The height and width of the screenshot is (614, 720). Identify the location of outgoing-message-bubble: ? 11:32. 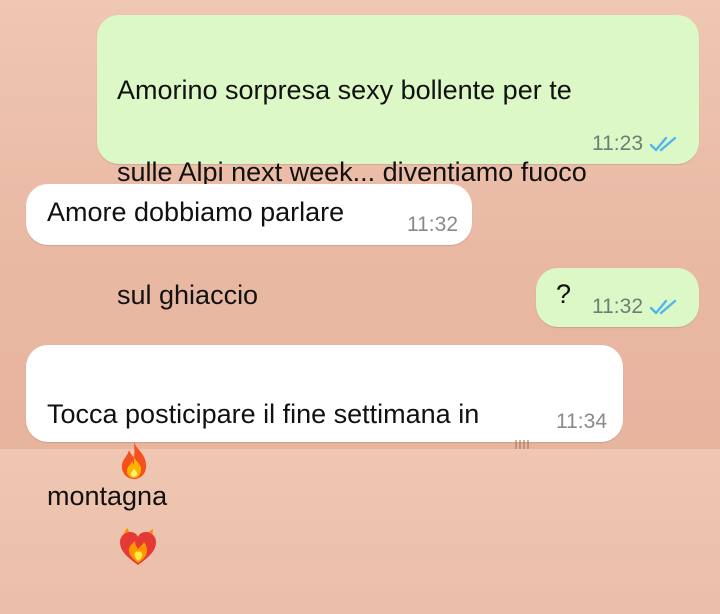
(617, 297).